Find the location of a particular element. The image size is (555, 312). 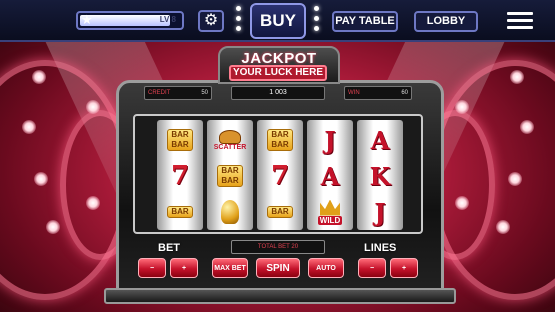

buy-button: BUY is located at coordinates (278, 21).